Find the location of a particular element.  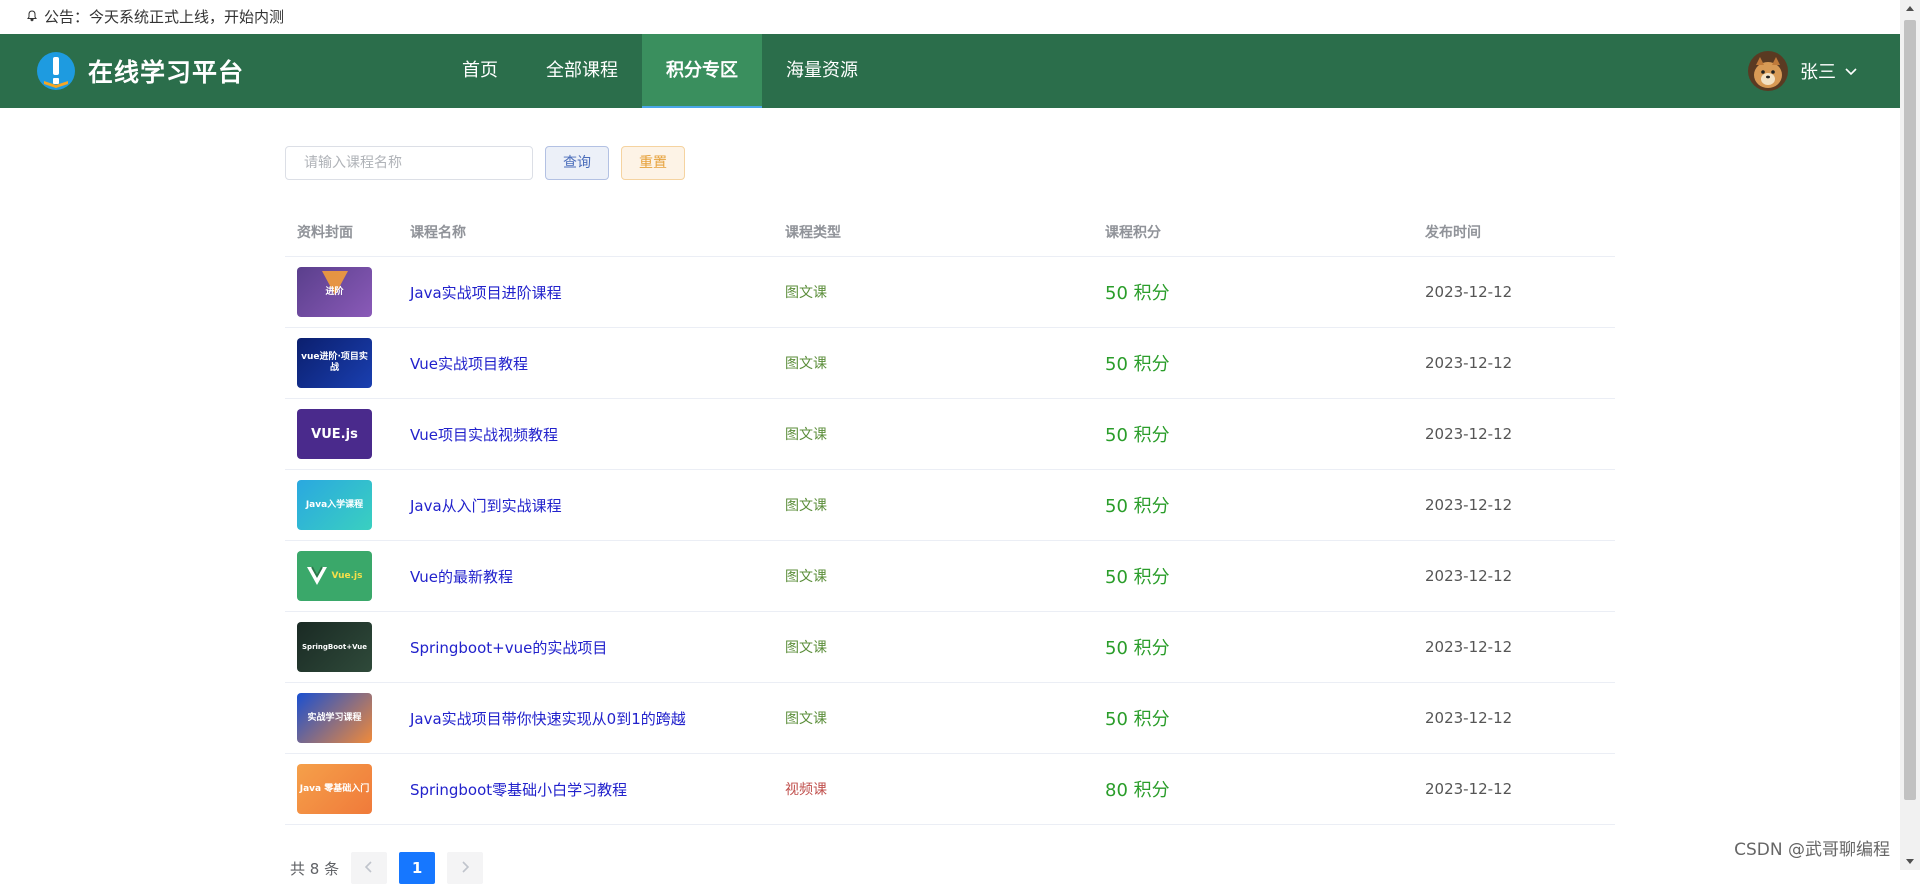

cover-label: 进阶 is located at coordinates (334, 291).